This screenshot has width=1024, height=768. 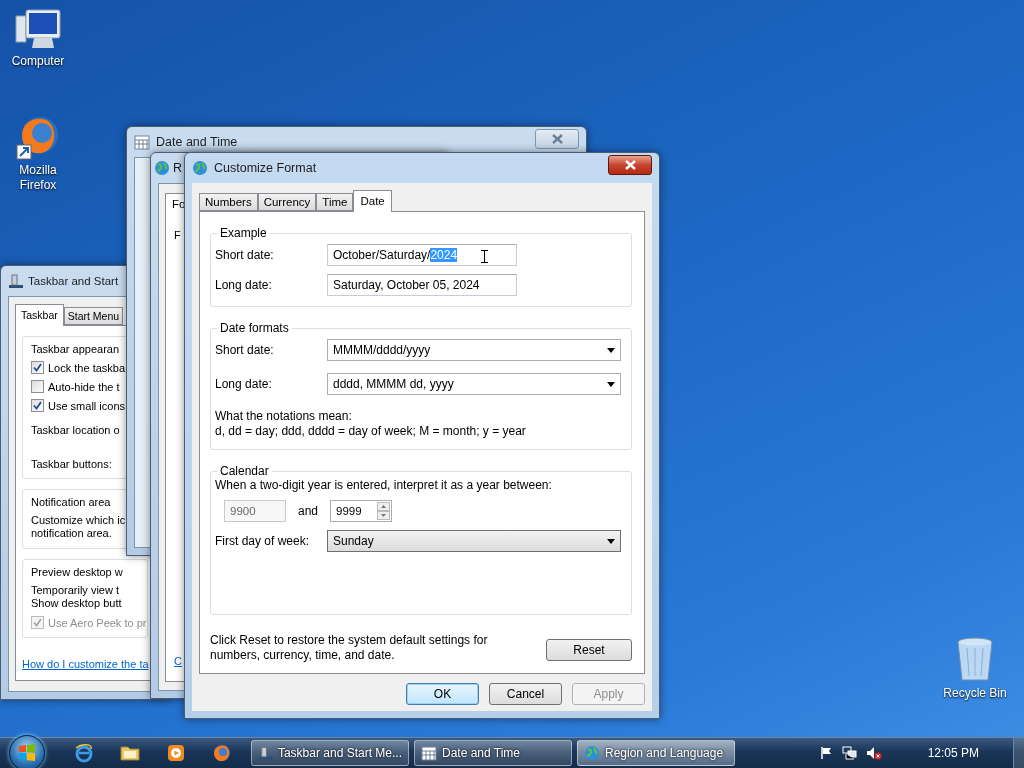 I want to click on group-title: Date formats, so click(x=254, y=328).